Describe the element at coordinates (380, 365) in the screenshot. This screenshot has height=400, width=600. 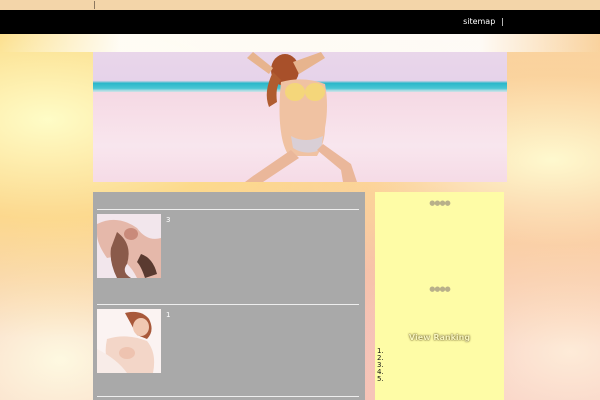
I see `ranking-list: 1. 2. 3. 4. 5.` at that location.